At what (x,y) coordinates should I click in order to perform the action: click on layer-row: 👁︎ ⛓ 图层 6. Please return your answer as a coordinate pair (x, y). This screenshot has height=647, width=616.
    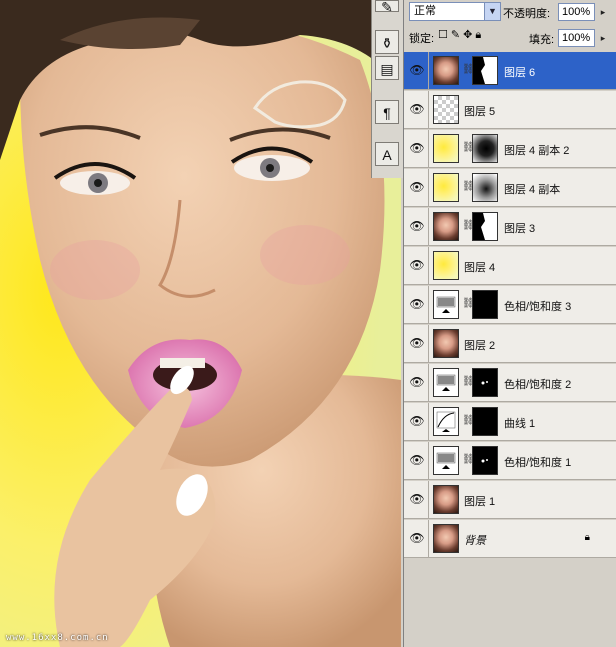
    Looking at the image, I should click on (510, 71).